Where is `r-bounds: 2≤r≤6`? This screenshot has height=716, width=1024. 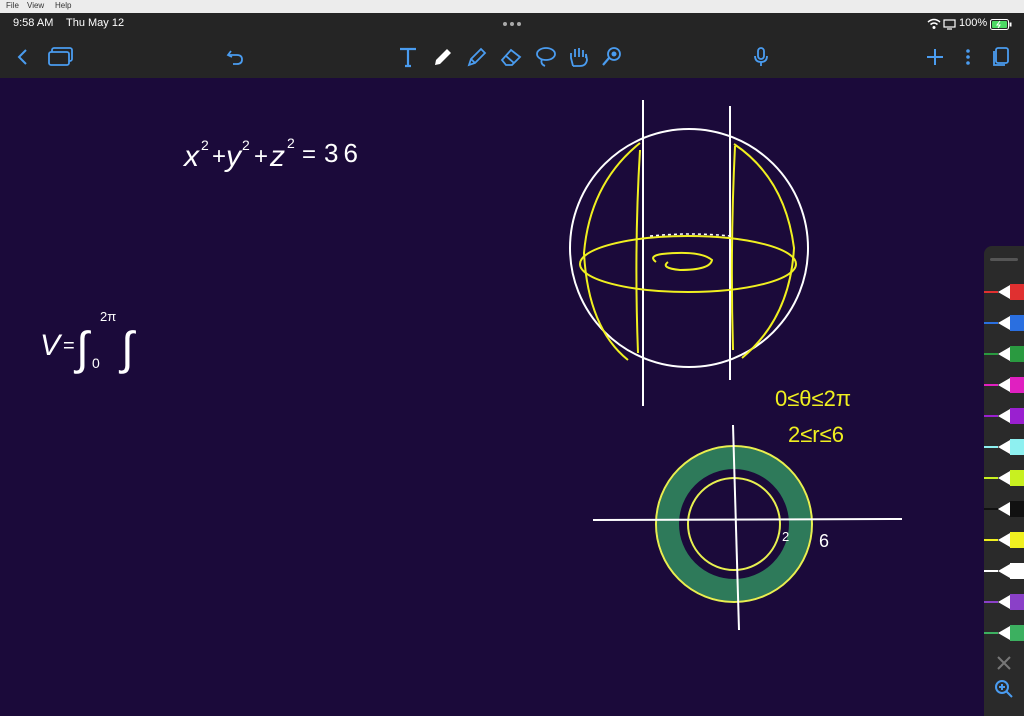 r-bounds: 2≤r≤6 is located at coordinates (816, 434).